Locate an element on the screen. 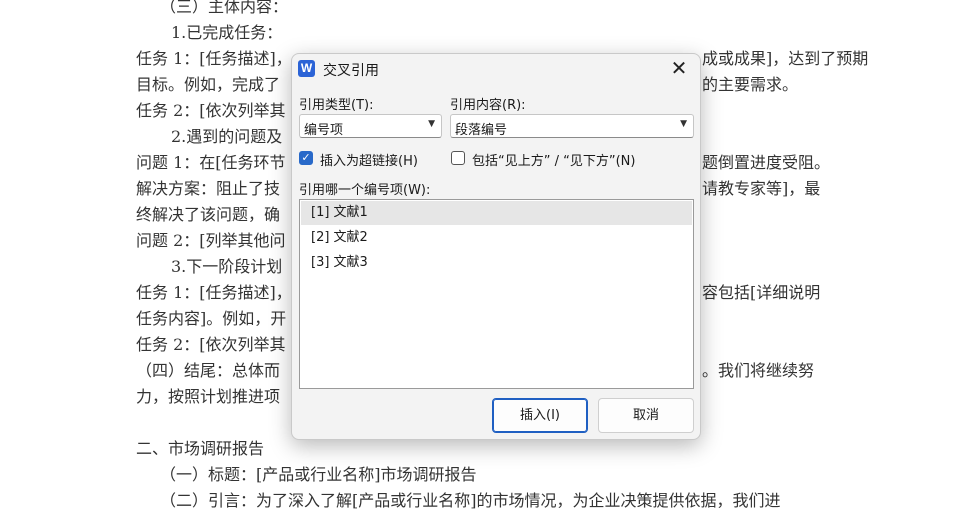  dialog-title: 交叉引用 is located at coordinates (351, 71).